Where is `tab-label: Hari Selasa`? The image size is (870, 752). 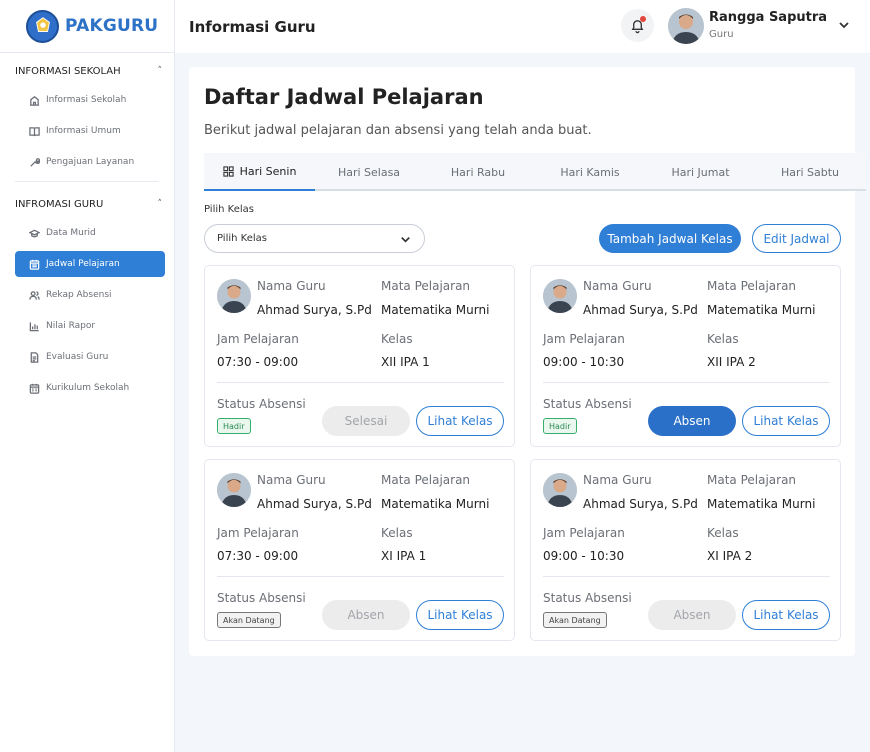 tab-label: Hari Selasa is located at coordinates (369, 172).